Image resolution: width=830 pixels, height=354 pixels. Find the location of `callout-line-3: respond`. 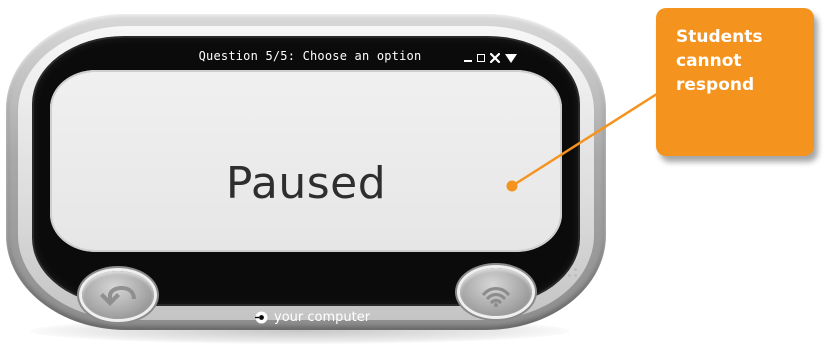

callout-line-3: respond is located at coordinates (715, 85).